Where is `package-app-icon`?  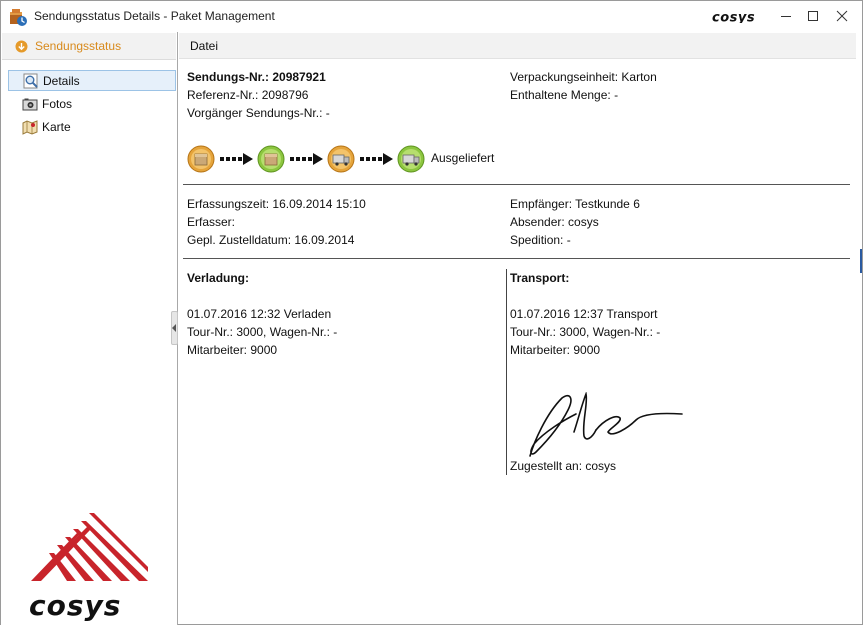 package-app-icon is located at coordinates (18, 17).